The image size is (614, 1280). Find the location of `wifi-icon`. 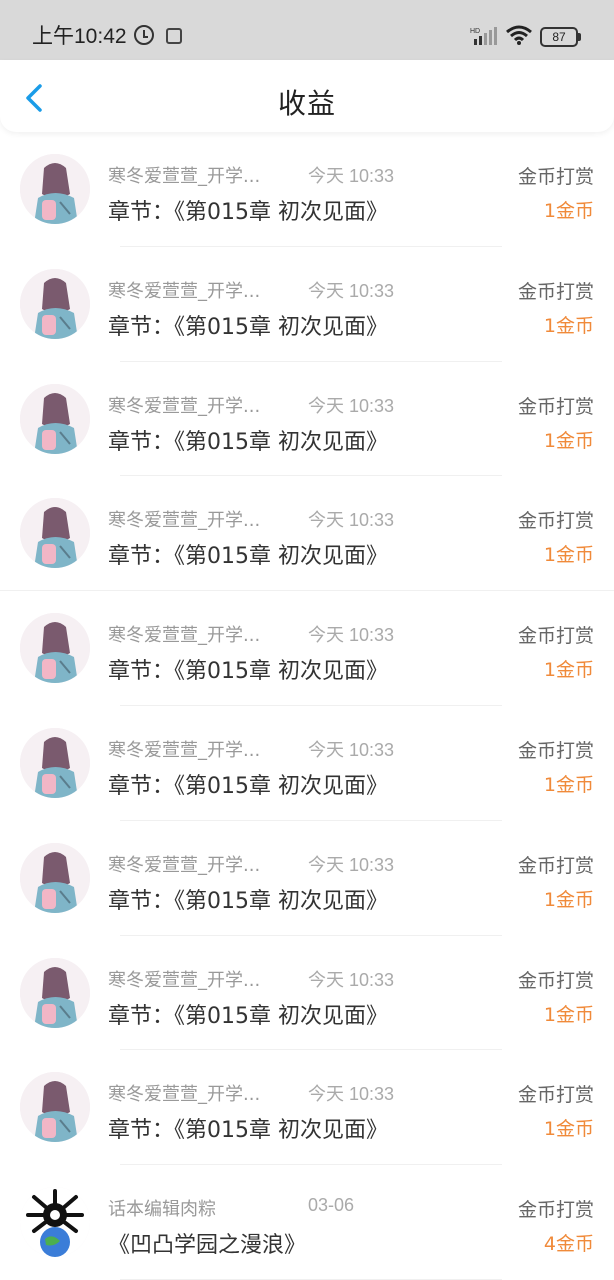

wifi-icon is located at coordinates (519, 35).